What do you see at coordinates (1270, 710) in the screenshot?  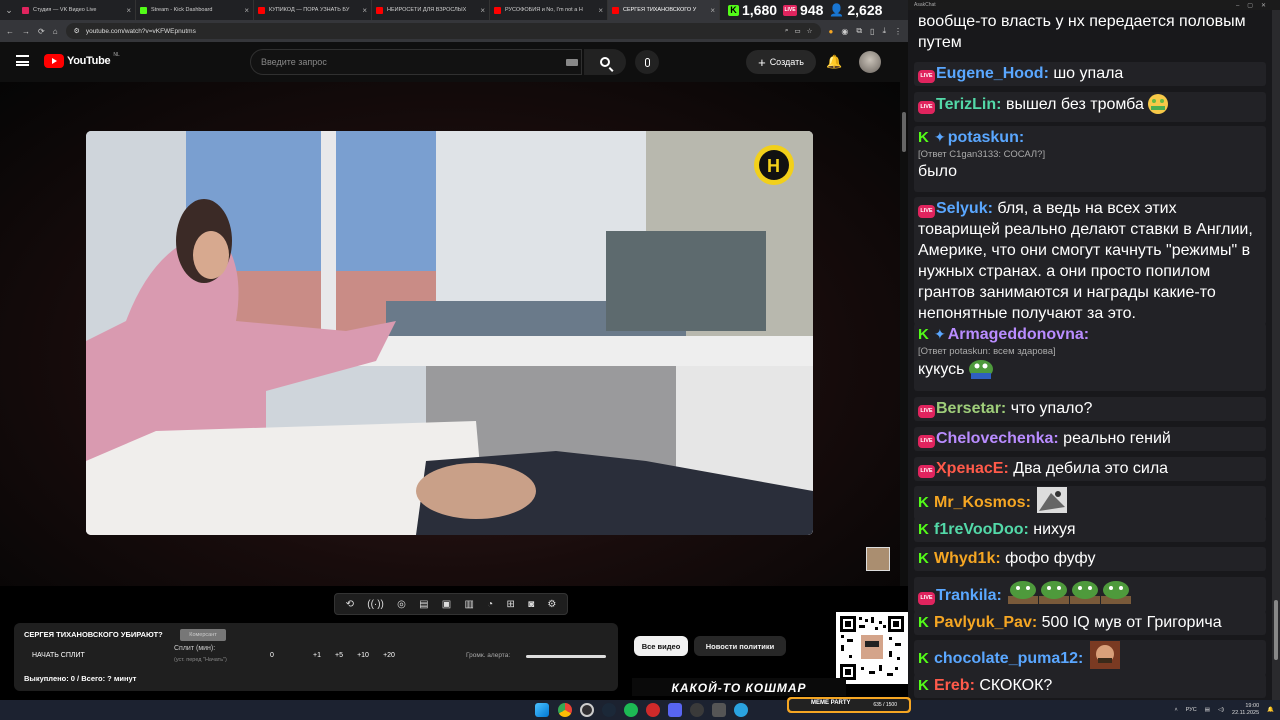 I see `bell-icon: 🔔` at bounding box center [1270, 710].